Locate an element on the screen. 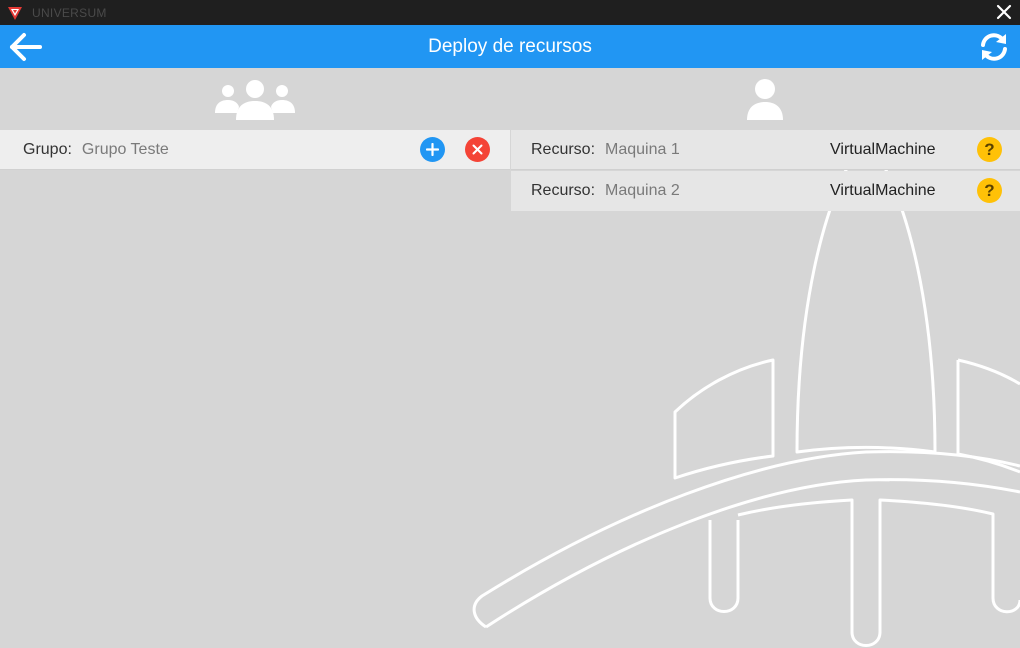  arrow-left-icon is located at coordinates (26, 47).